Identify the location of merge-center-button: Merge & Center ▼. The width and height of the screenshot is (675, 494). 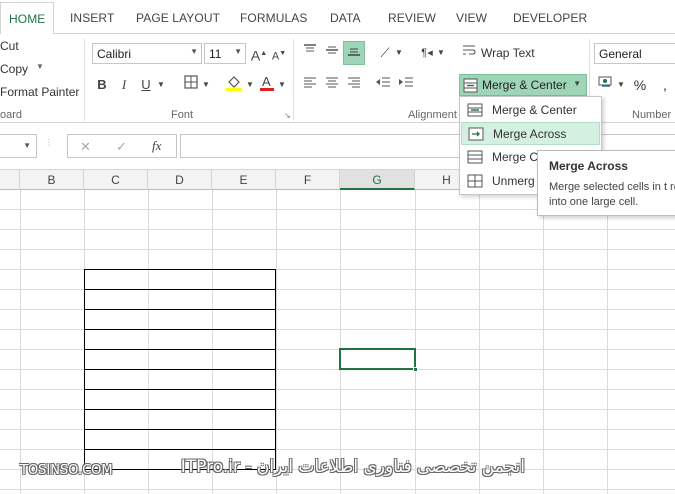
(523, 85).